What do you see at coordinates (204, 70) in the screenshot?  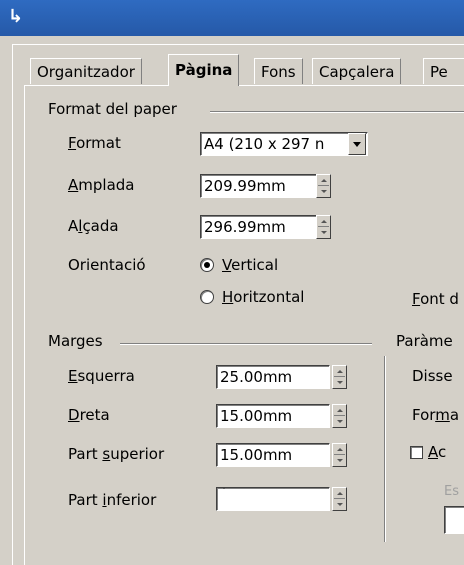 I see `tab-page: Pàgina` at bounding box center [204, 70].